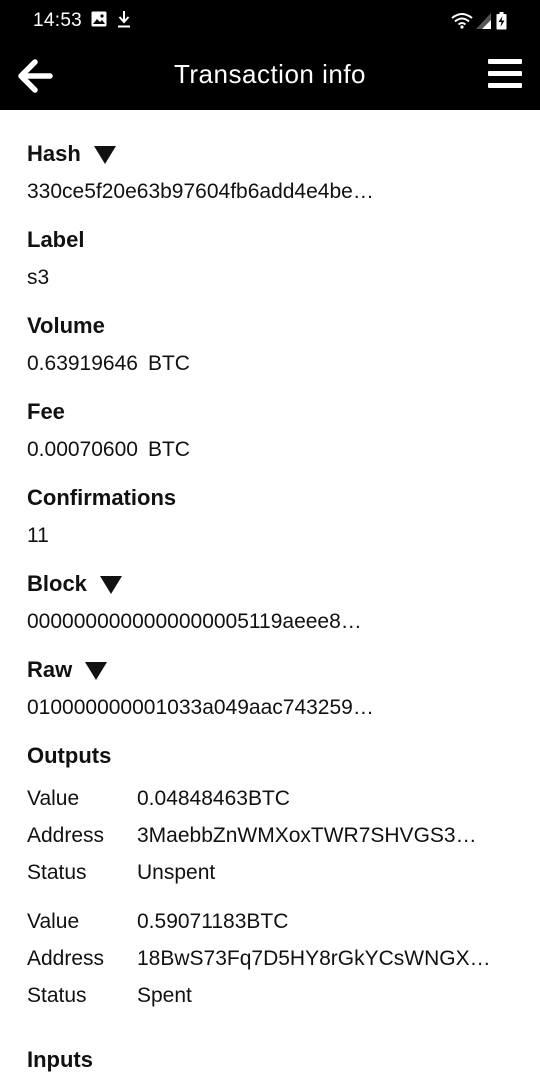 The height and width of the screenshot is (1080, 540). What do you see at coordinates (277, 154) in the screenshot?
I see `hash-toggle: Hash` at bounding box center [277, 154].